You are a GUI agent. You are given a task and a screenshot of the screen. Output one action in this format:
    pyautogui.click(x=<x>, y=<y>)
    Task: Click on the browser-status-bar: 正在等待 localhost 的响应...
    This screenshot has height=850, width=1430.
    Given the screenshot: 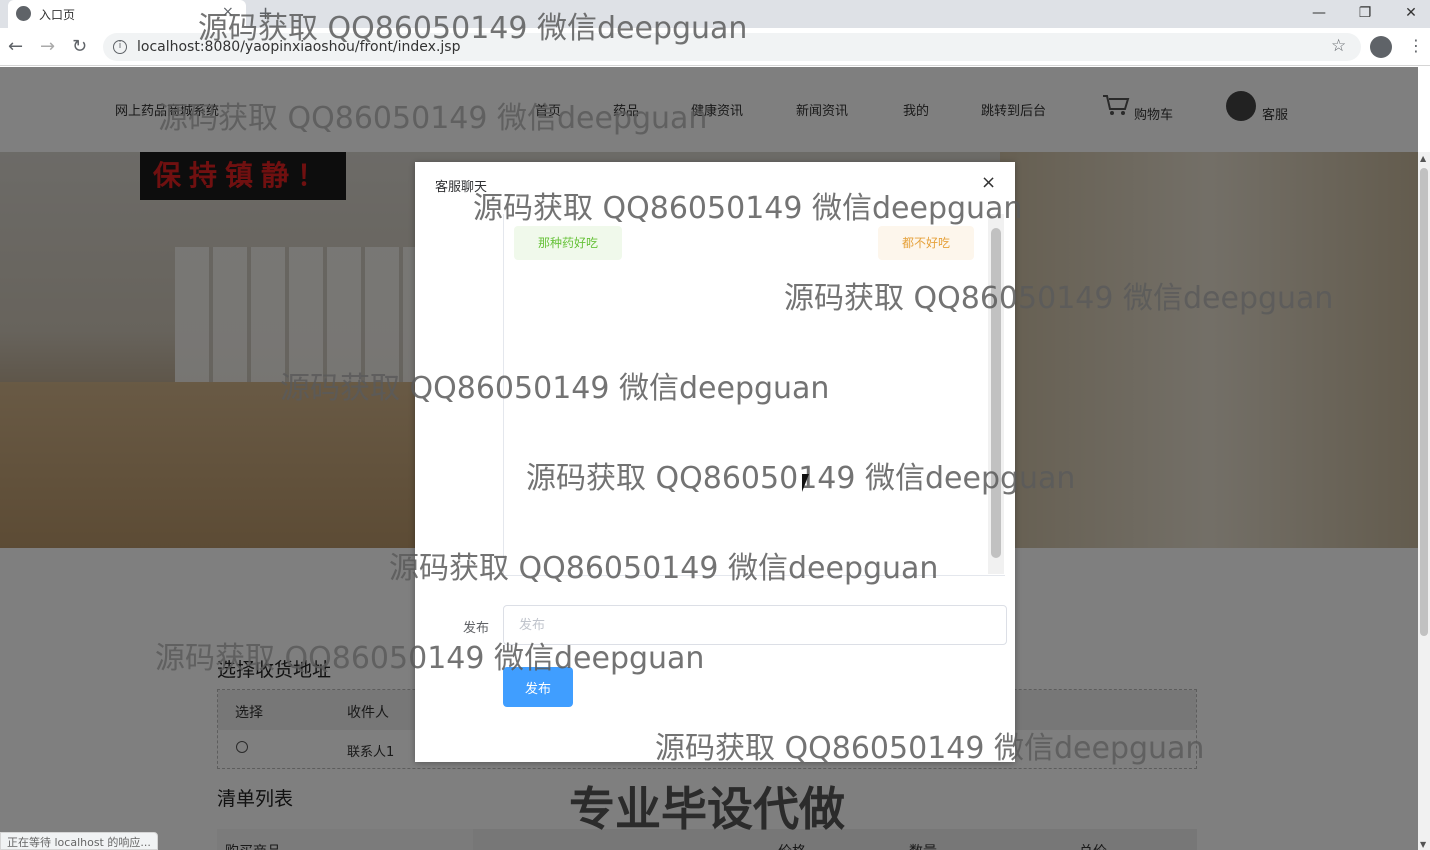 What is the action you would take?
    pyautogui.click(x=79, y=841)
    